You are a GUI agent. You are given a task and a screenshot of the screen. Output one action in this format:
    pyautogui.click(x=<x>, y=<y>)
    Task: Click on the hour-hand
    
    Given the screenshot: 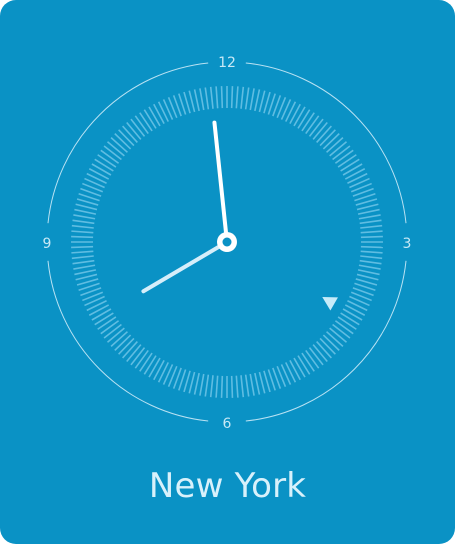 What is the action you would take?
    pyautogui.click(x=185, y=267)
    